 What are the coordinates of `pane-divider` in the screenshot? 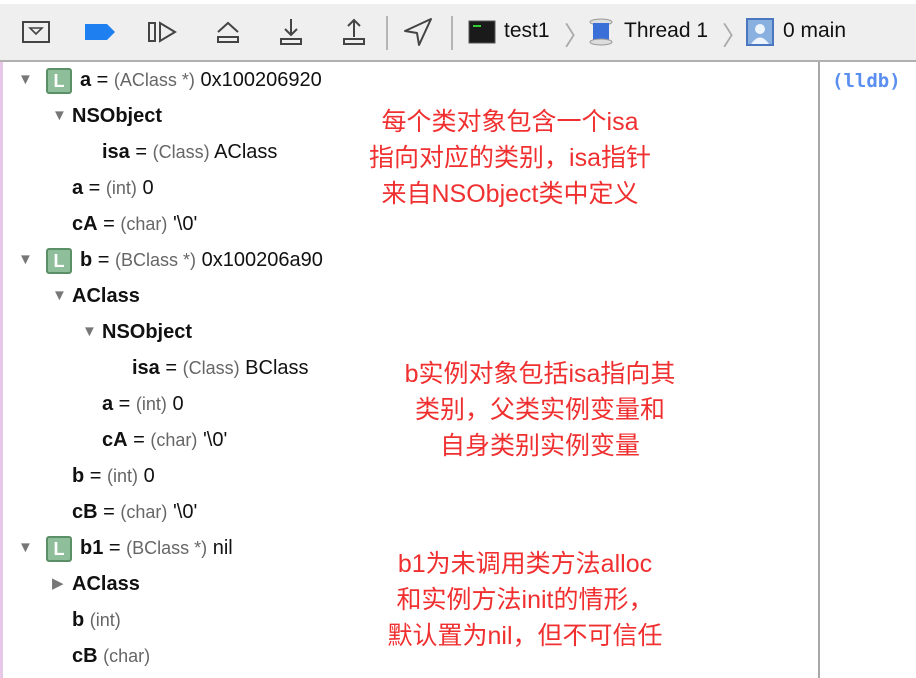 It's located at (819, 370).